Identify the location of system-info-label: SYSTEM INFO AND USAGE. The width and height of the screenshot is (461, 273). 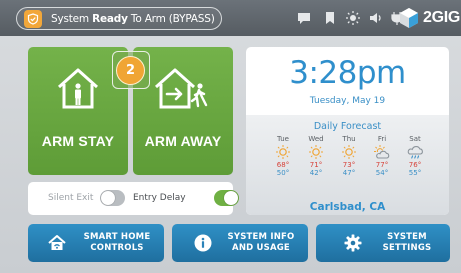
(261, 242).